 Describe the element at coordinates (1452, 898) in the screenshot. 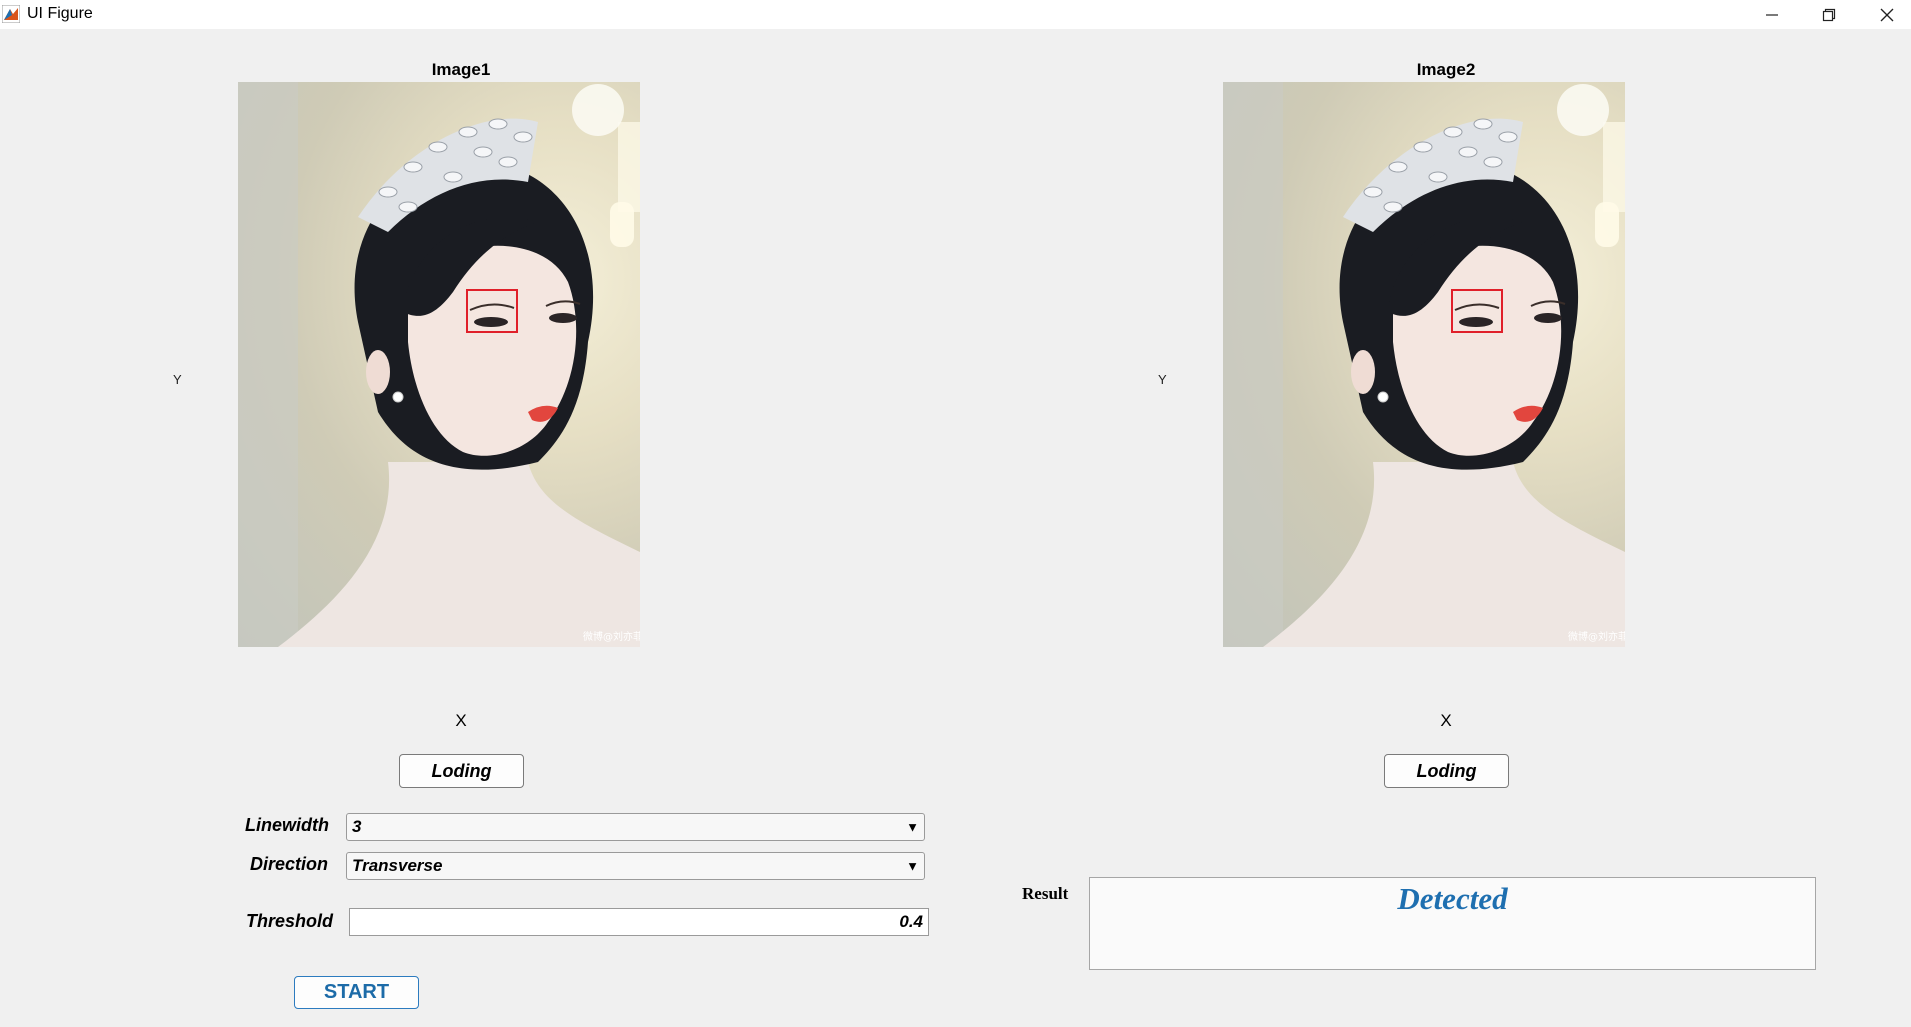

I see `result-value: Detected` at that location.